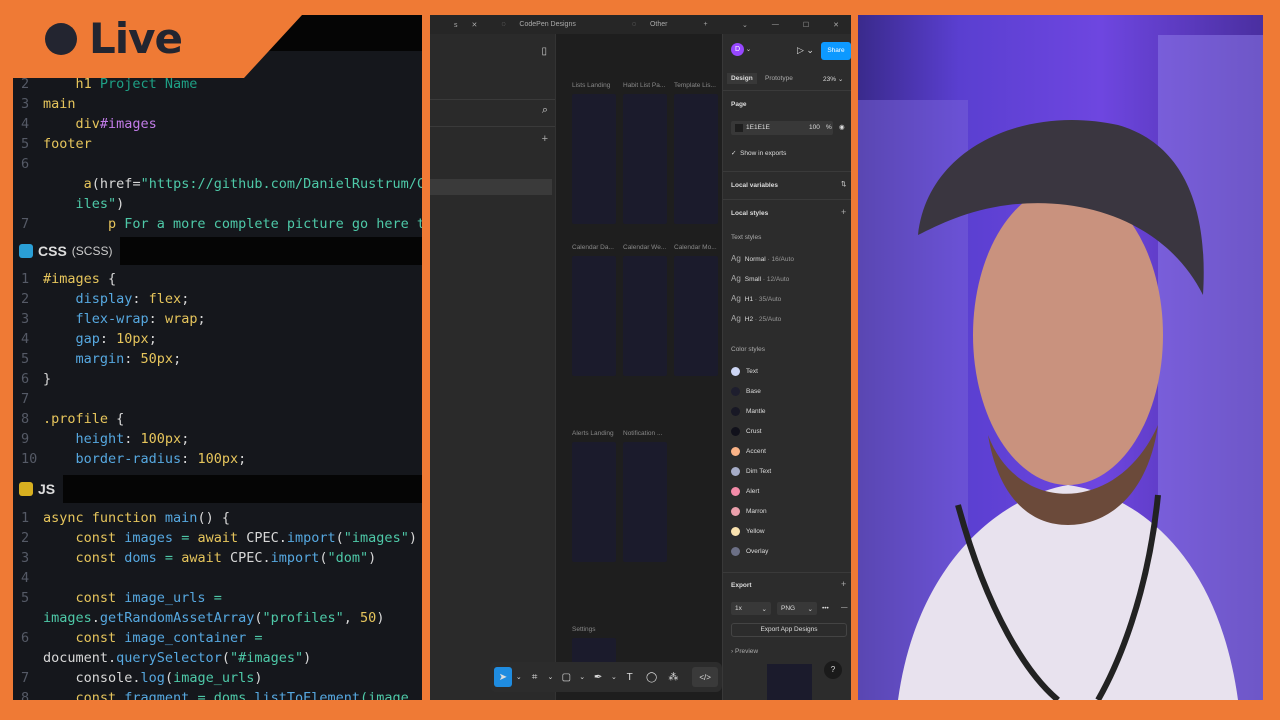 The width and height of the screenshot is (1280, 720). Describe the element at coordinates (545, 139) in the screenshot. I see `add-page-icon: +` at that location.